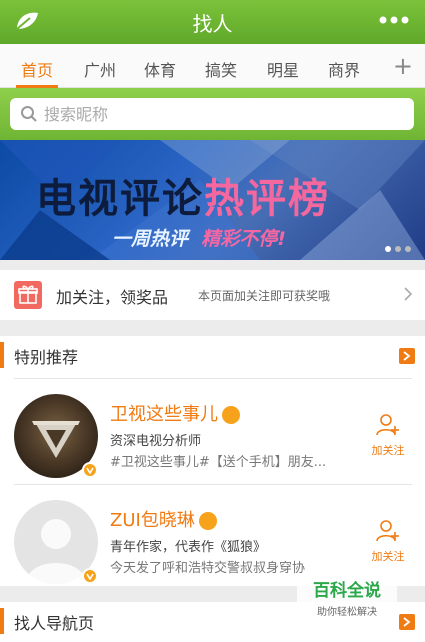 Image resolution: width=425 pixels, height=642 pixels. What do you see at coordinates (283, 69) in the screenshot?
I see `tab-celebrity: 明星` at bounding box center [283, 69].